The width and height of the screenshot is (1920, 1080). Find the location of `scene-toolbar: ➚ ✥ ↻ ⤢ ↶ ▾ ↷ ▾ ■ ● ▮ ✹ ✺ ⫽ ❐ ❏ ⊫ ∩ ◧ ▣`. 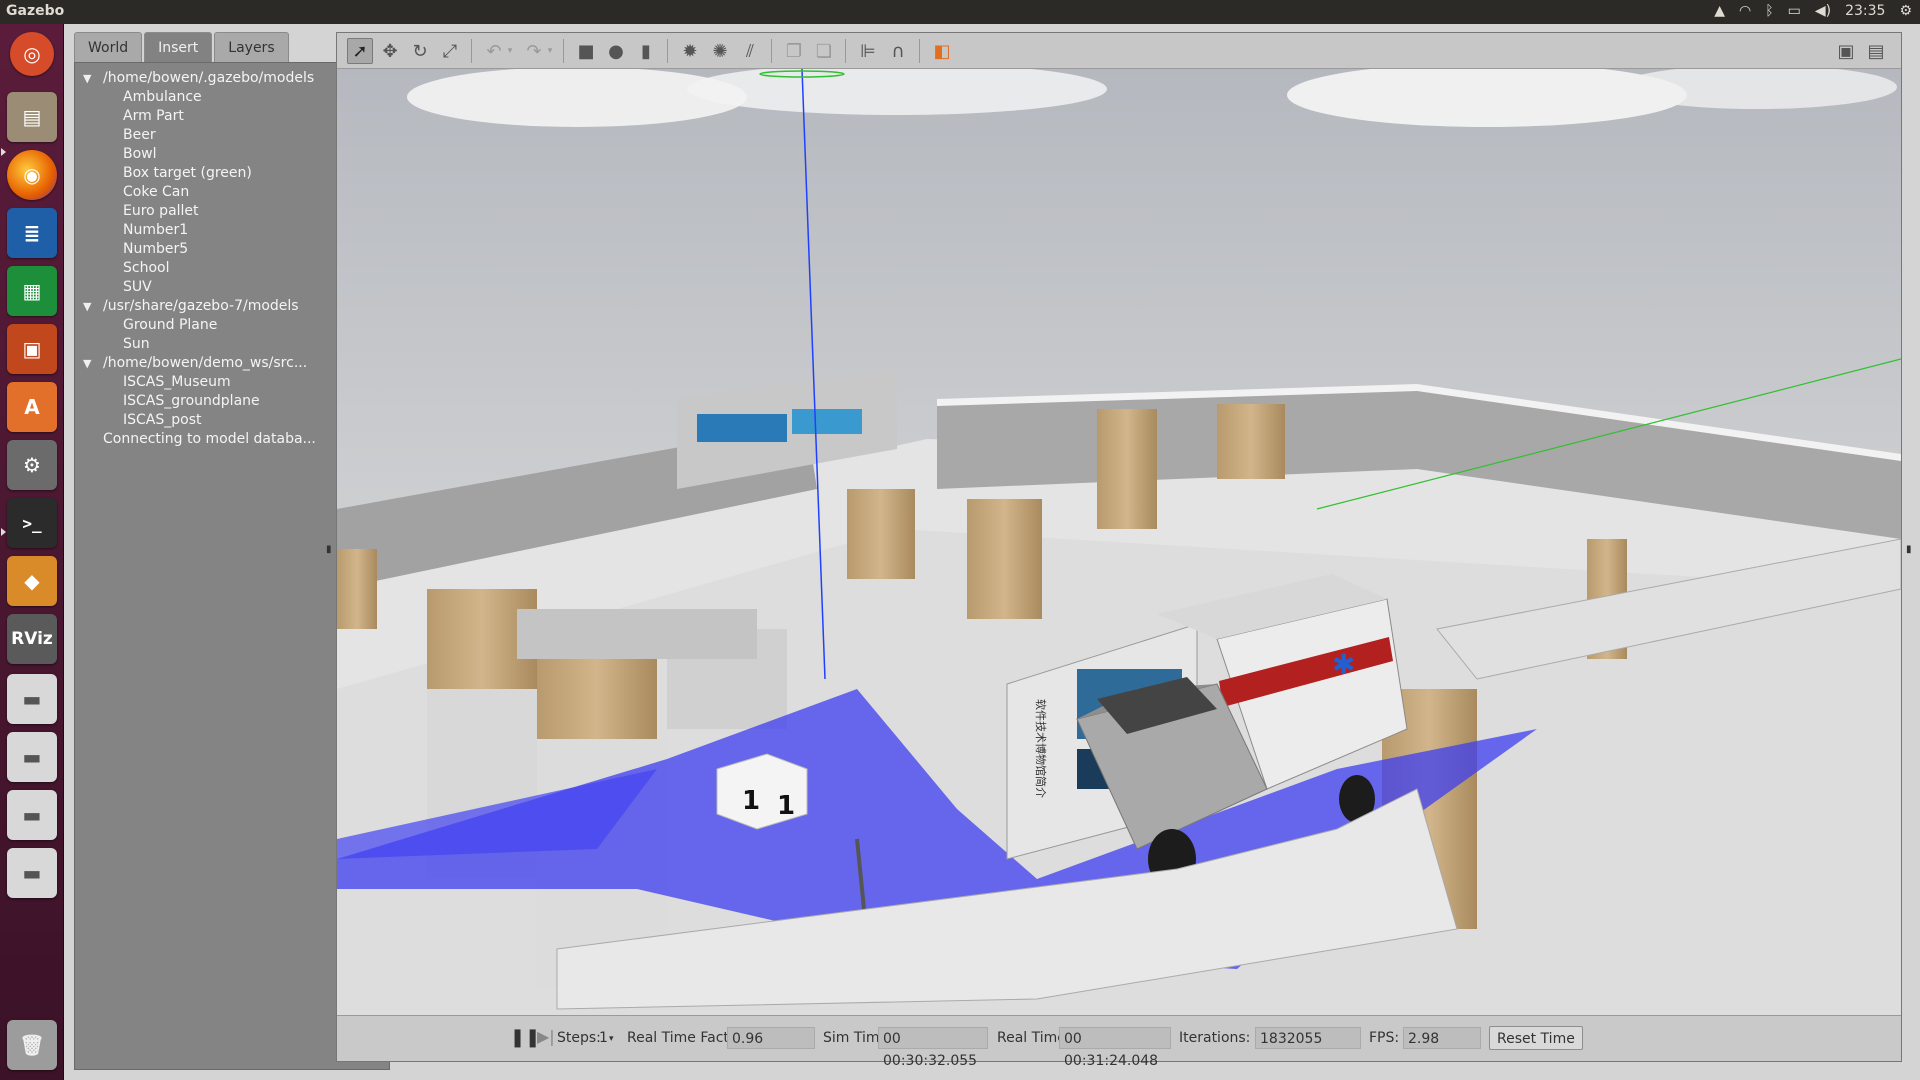

scene-toolbar: ➚ ✥ ↻ ⤢ ↶ ▾ ↷ ▾ ■ ● ▮ ✹ ✺ ⫽ ❐ ❏ ⊫ ∩ ◧ ▣ is located at coordinates (1119, 51).